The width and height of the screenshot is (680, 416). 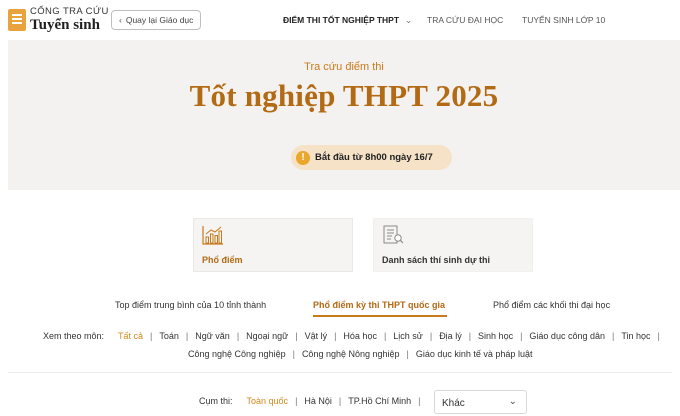 What do you see at coordinates (303, 157) in the screenshot?
I see `exclamation-icon: !` at bounding box center [303, 157].